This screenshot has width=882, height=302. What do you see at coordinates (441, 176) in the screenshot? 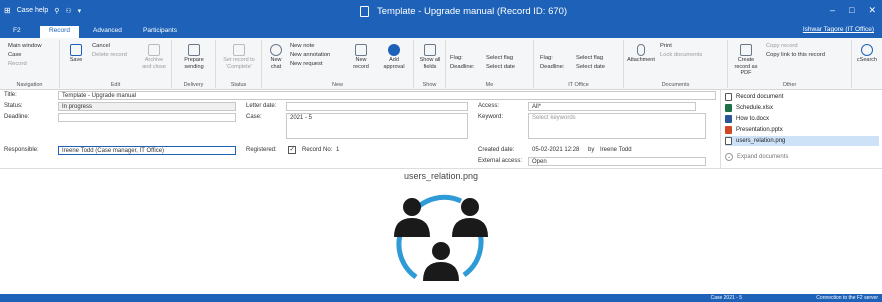
I see `viewer-filename: users_relation.png` at bounding box center [441, 176].